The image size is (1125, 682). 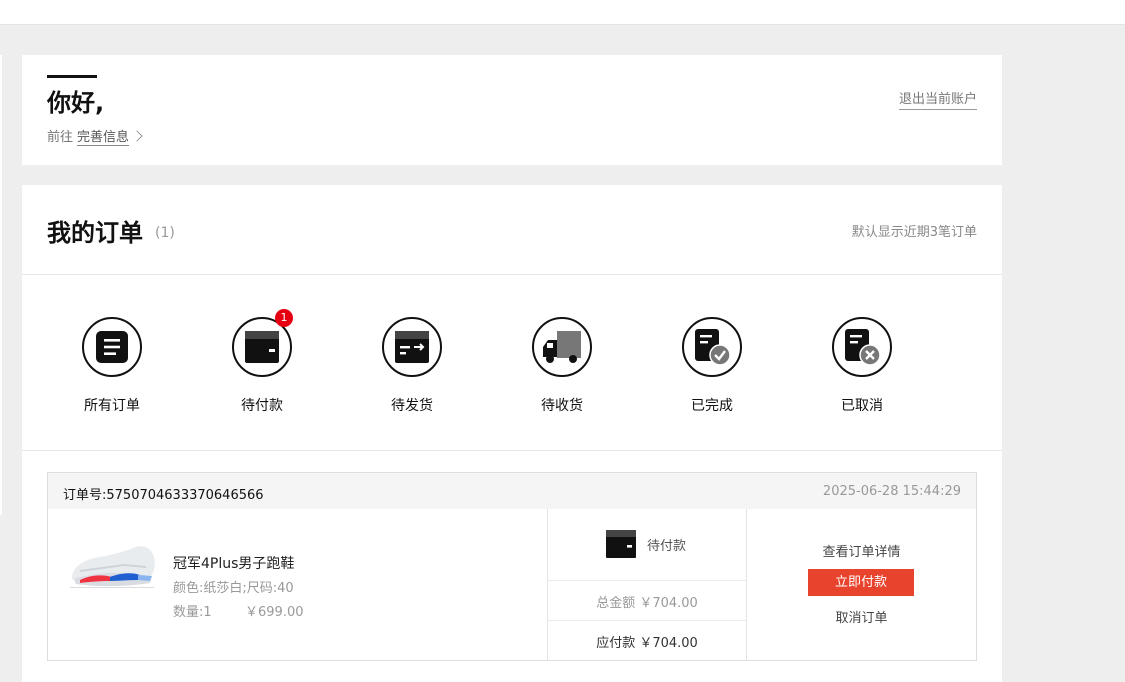 What do you see at coordinates (60, 137) in the screenshot?
I see `goto-prefix: 前往` at bounding box center [60, 137].